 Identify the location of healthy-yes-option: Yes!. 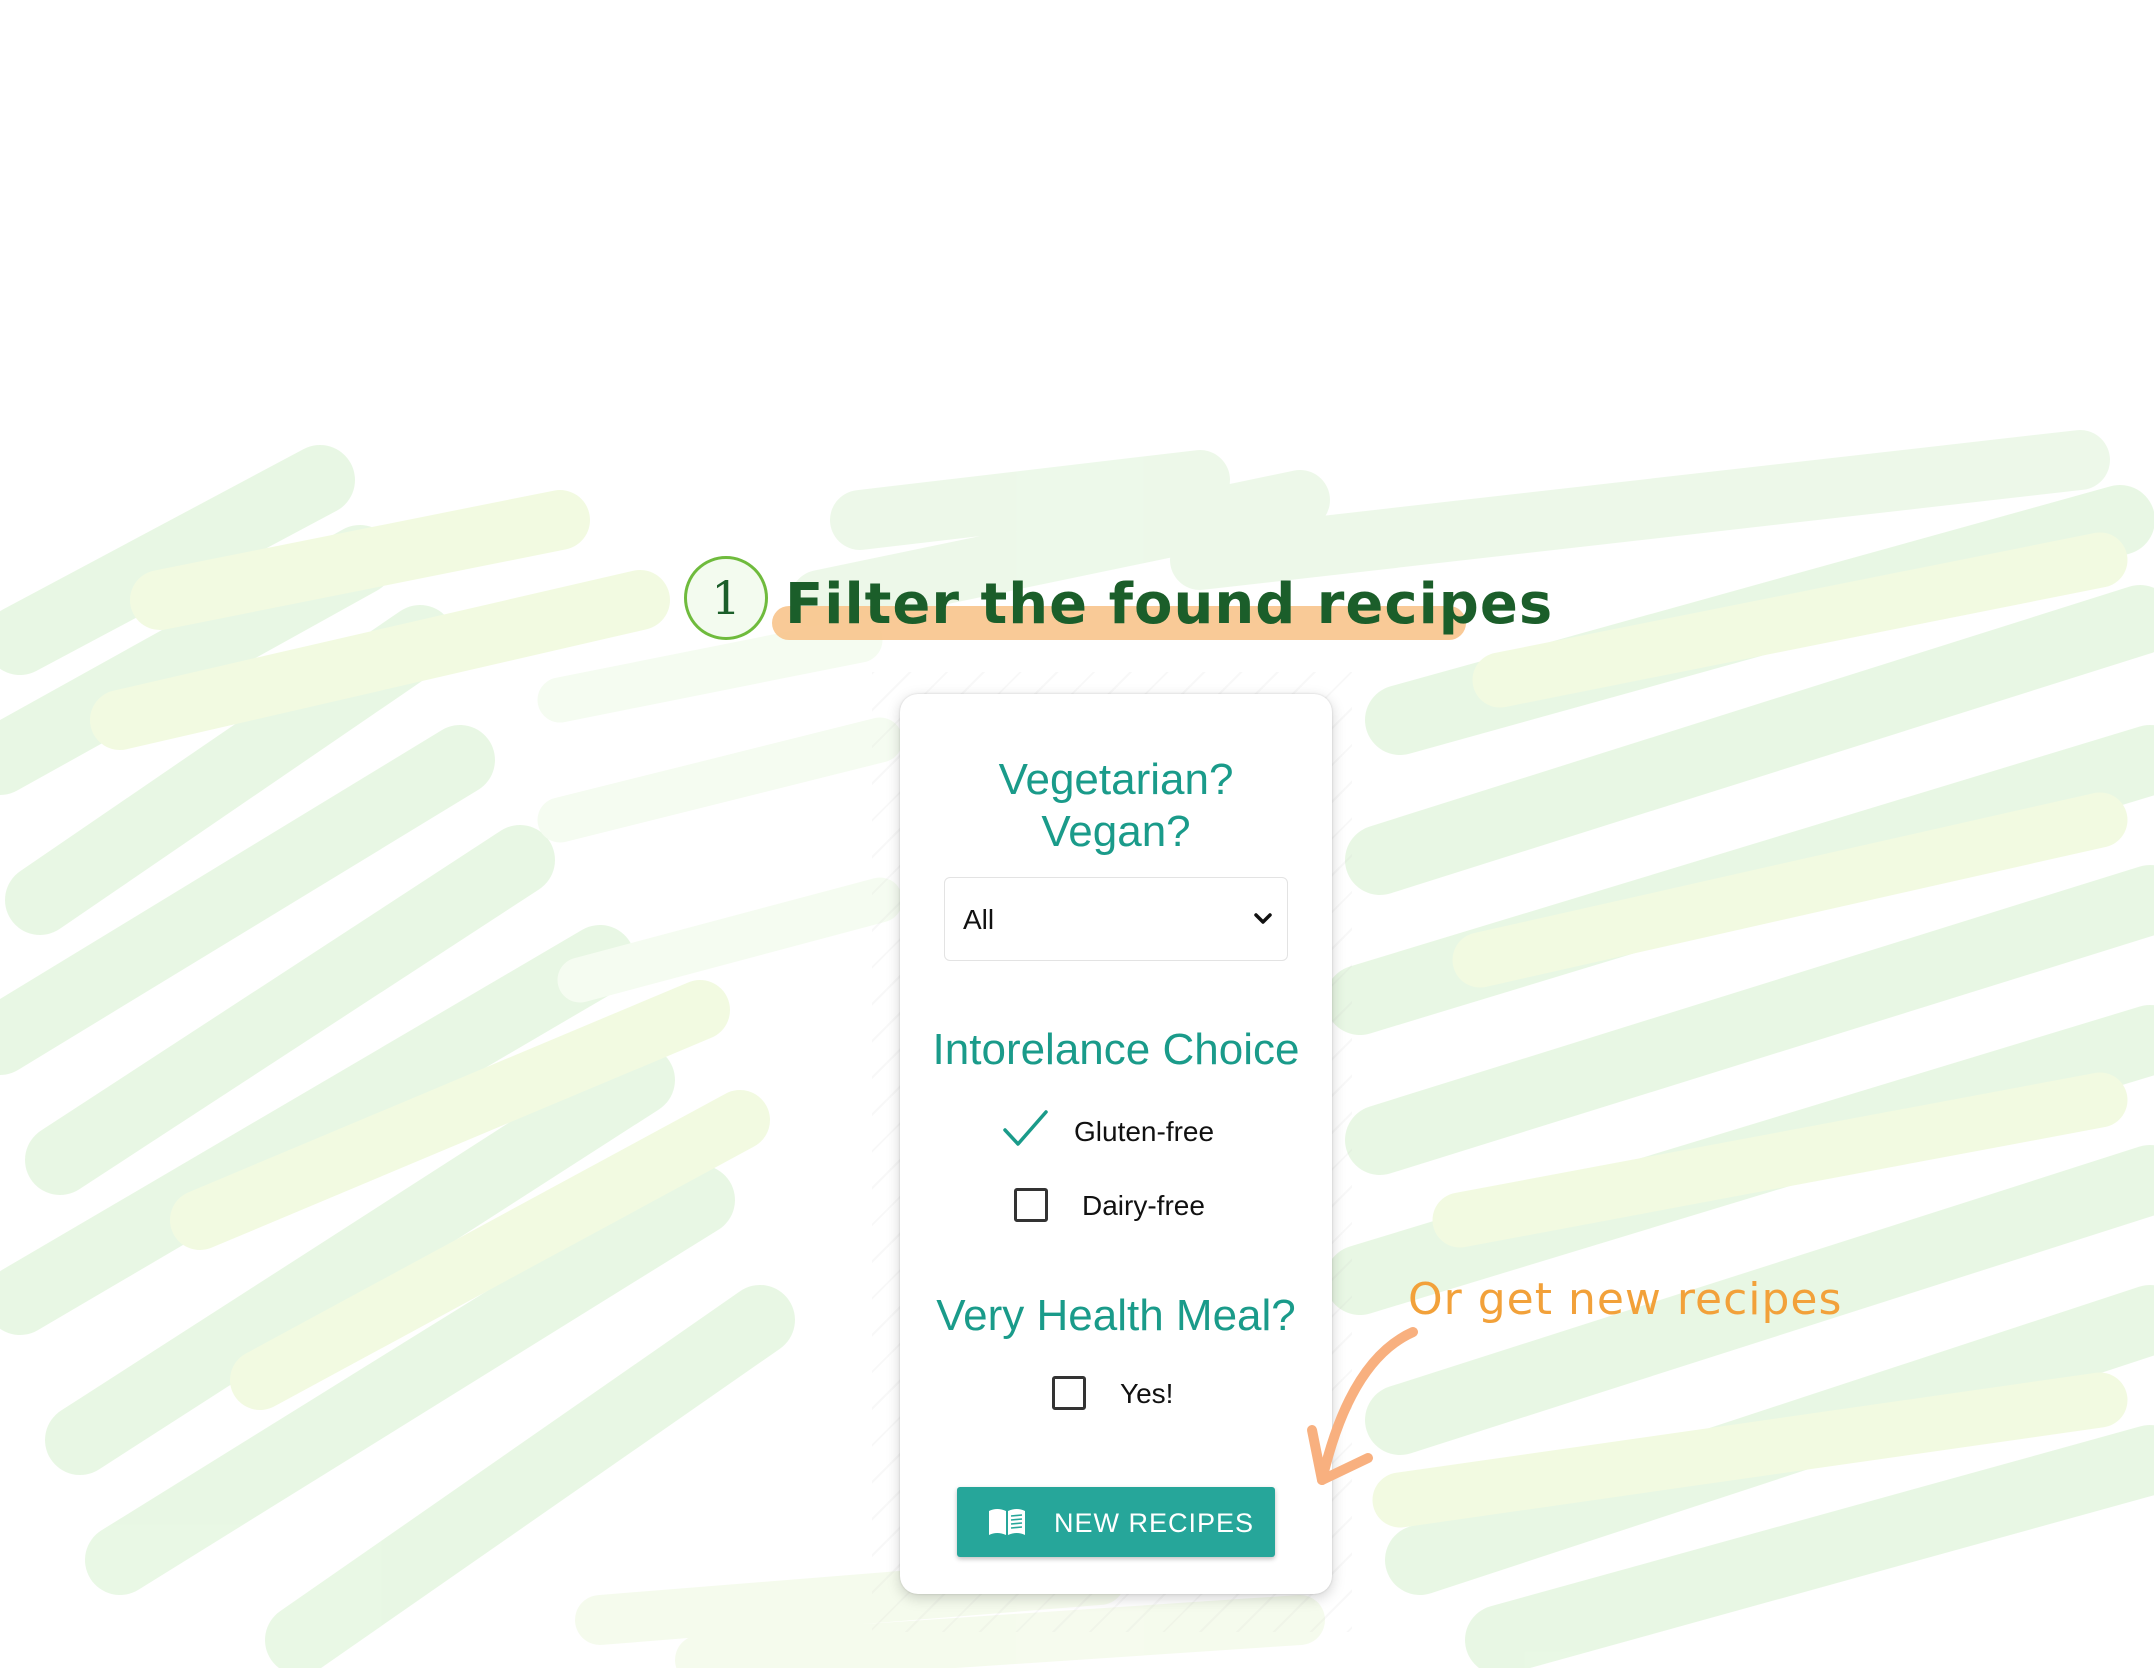
(1122, 1396).